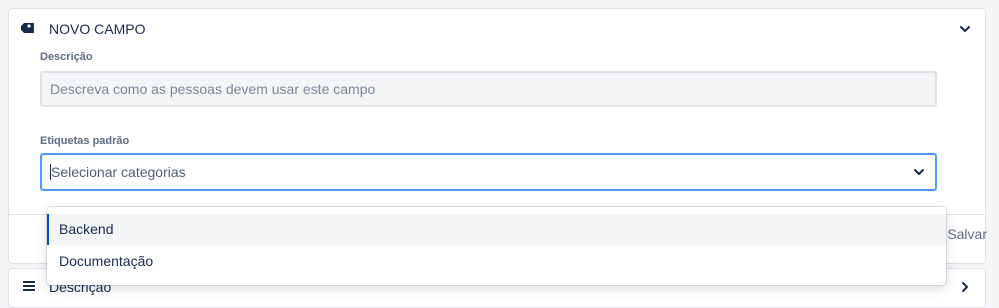 This screenshot has width=999, height=308. Describe the element at coordinates (66, 57) in the screenshot. I see `description-label: Descrição` at that location.